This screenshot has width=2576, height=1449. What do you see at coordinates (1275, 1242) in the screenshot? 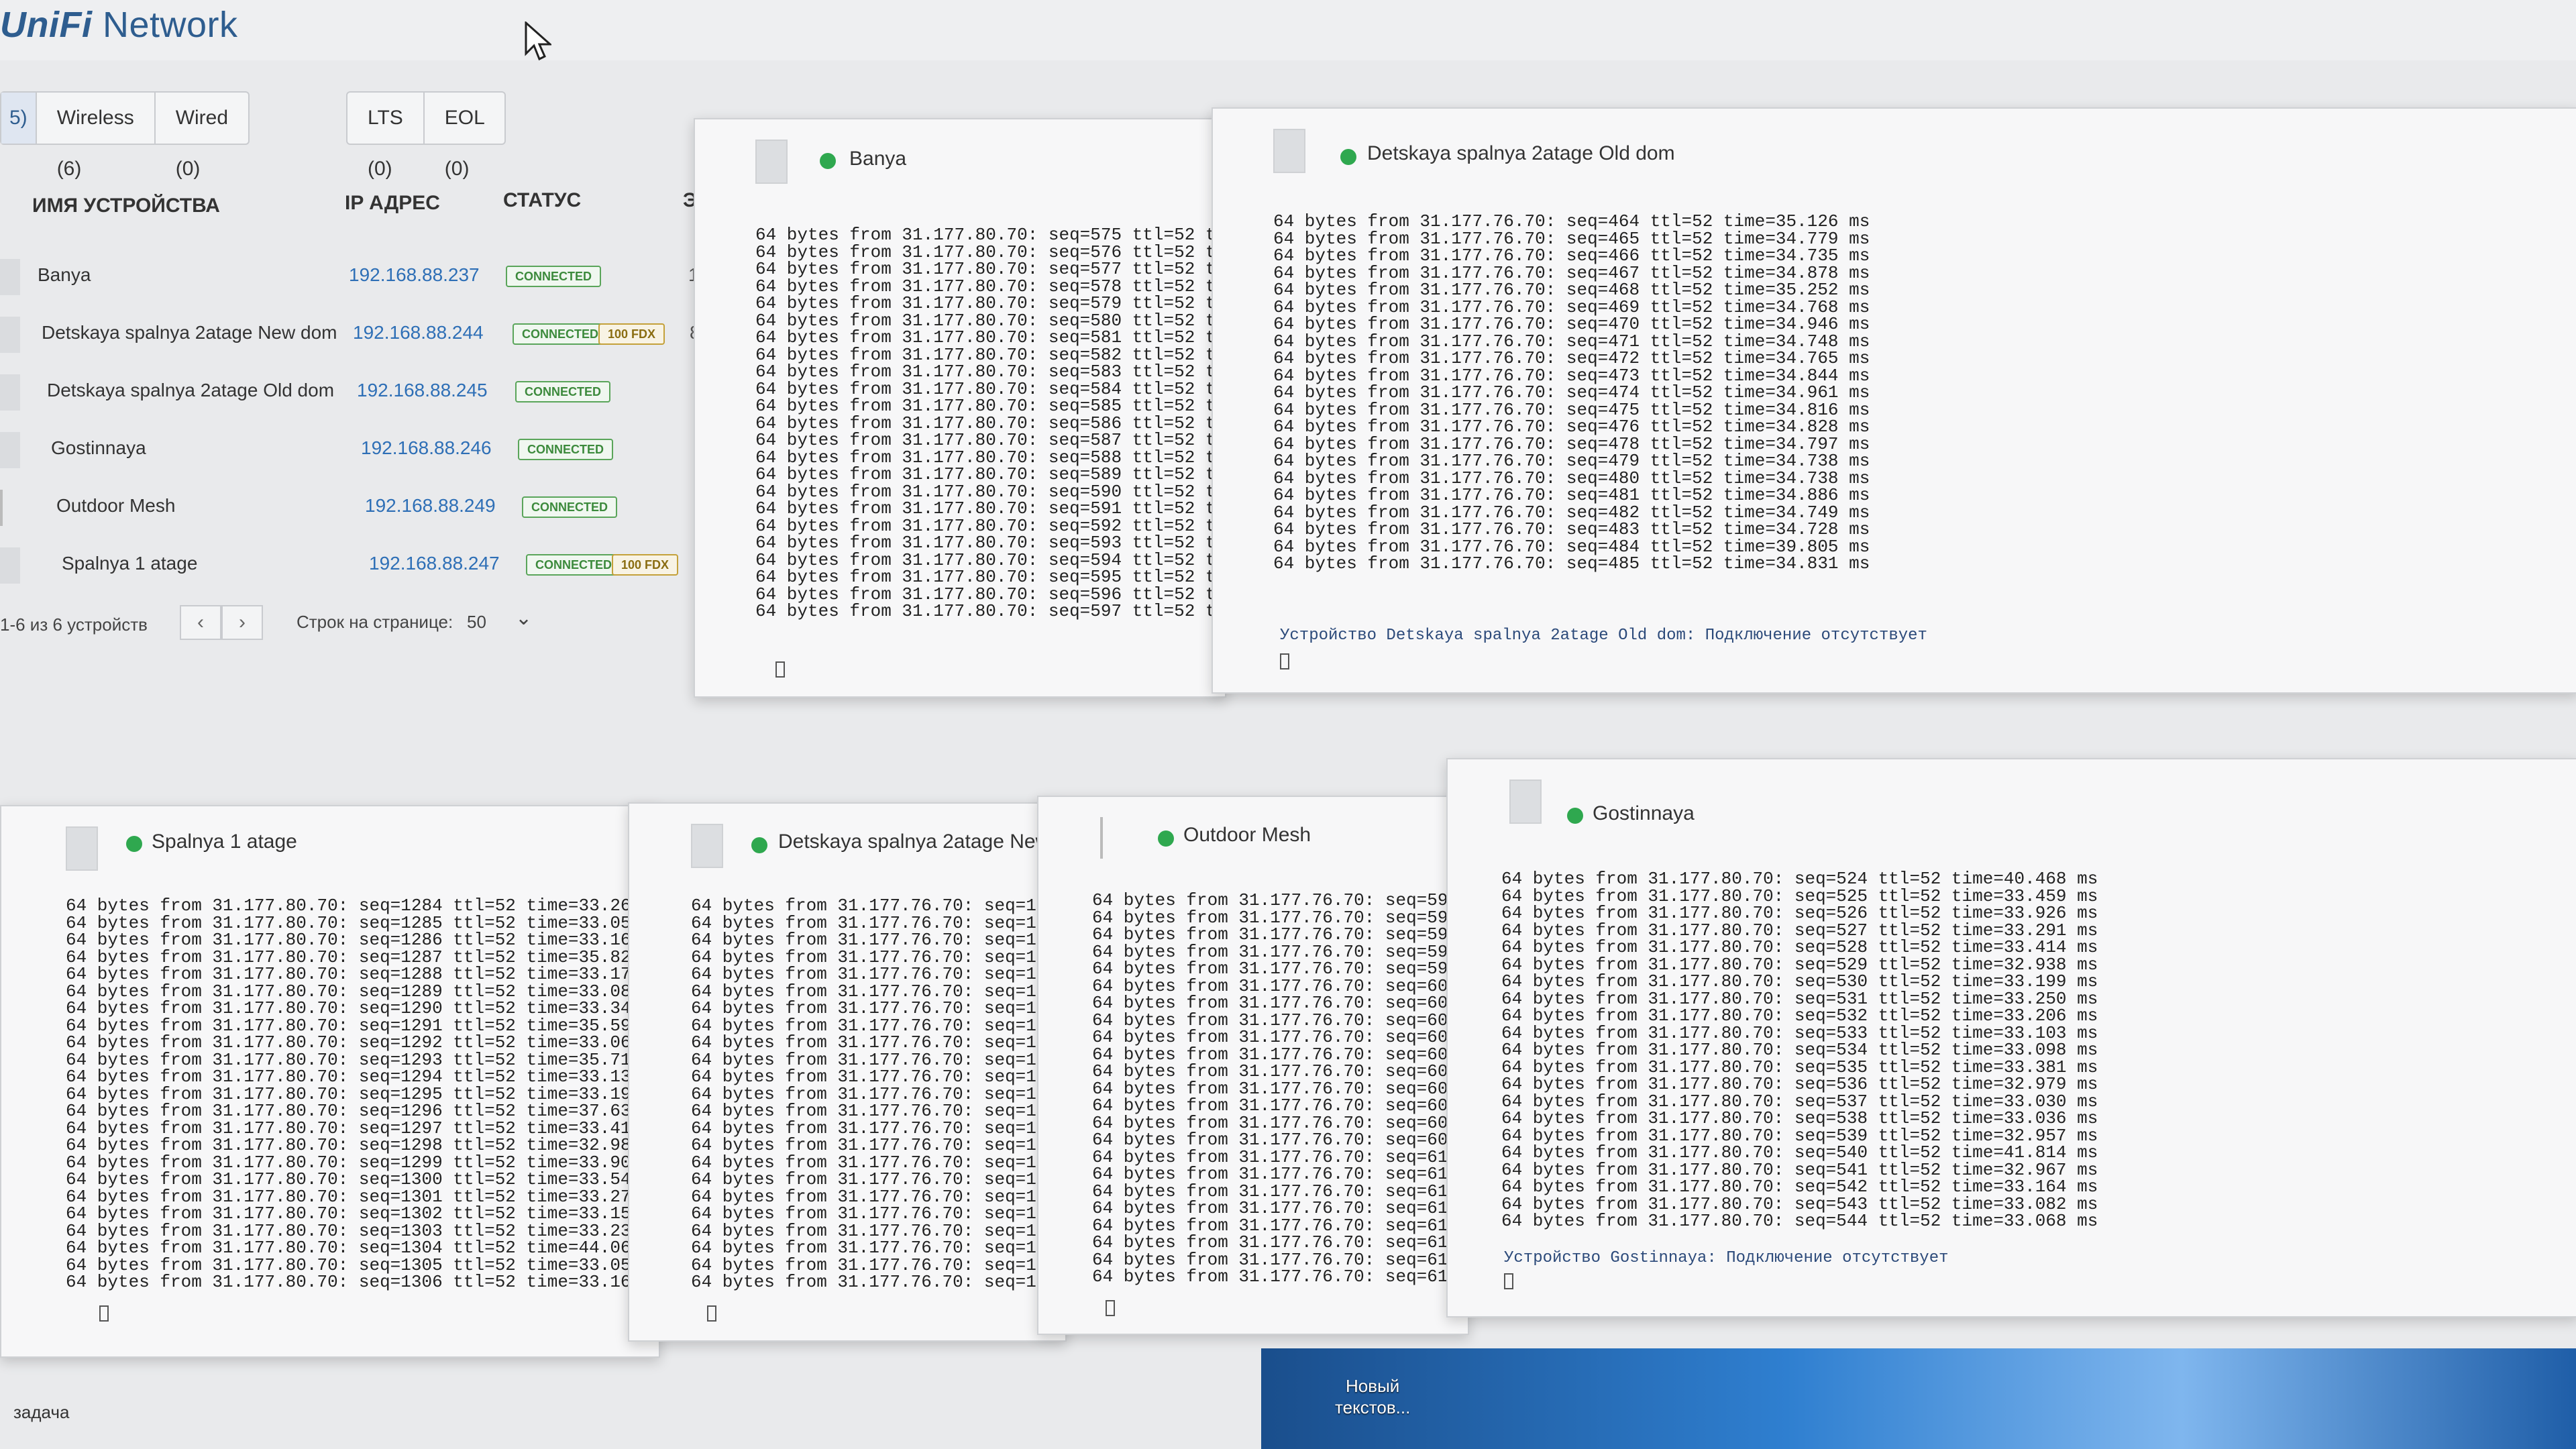
I see `ping-line: 64 bytes from 31.177.76.70: seq=615` at bounding box center [1275, 1242].